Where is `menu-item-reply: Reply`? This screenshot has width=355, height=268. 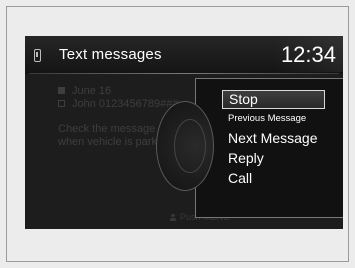 menu-item-reply: Reply is located at coordinates (282, 158).